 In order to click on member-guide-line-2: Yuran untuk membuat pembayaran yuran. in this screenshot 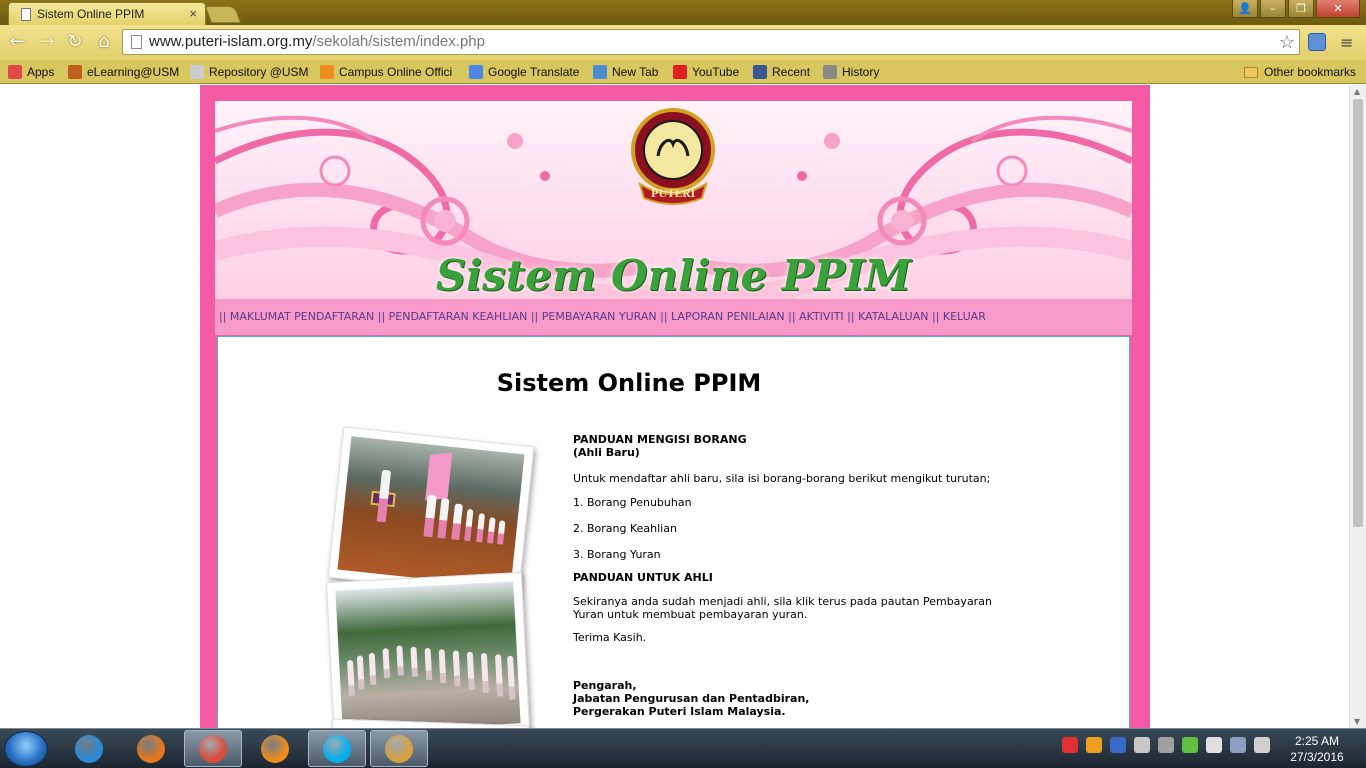, I will do `click(690, 614)`.